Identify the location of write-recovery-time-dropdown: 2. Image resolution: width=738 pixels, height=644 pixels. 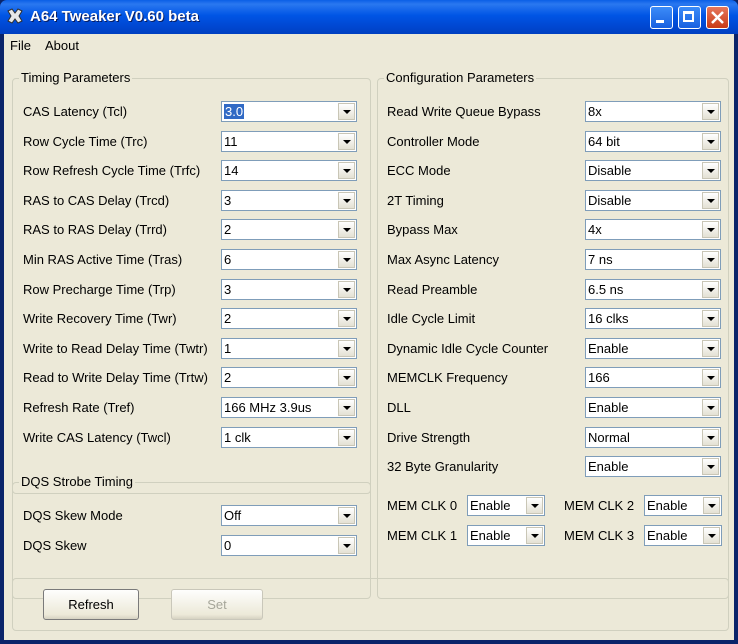
(289, 319).